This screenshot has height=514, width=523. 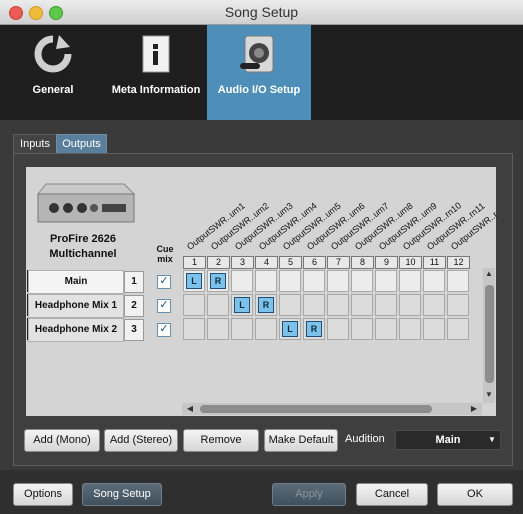 What do you see at coordinates (362, 262) in the screenshot?
I see `column-number: 8` at bounding box center [362, 262].